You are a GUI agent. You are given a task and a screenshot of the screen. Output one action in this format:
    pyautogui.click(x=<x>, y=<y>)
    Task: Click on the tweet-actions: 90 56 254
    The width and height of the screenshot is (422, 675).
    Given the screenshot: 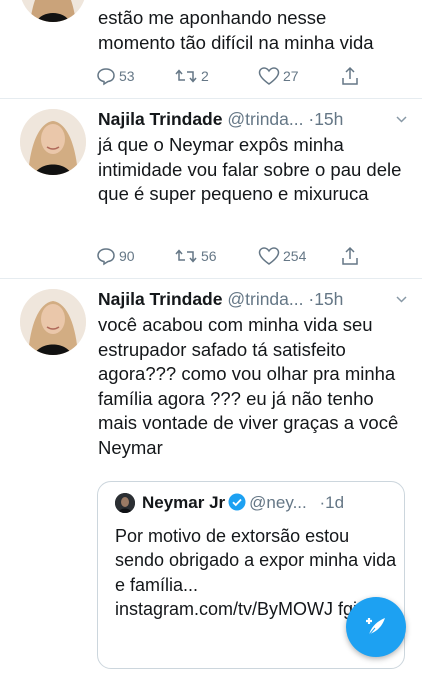 What is the action you would take?
    pyautogui.click(x=239, y=256)
    